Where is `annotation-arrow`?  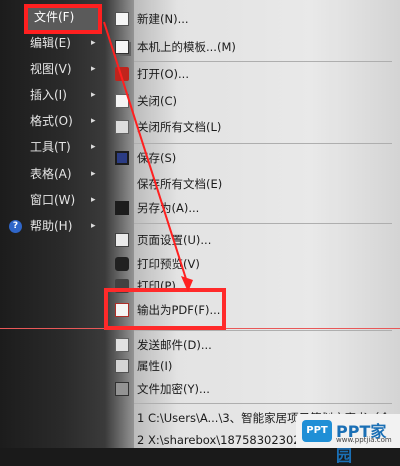 annotation-arrow is located at coordinates (148, 156).